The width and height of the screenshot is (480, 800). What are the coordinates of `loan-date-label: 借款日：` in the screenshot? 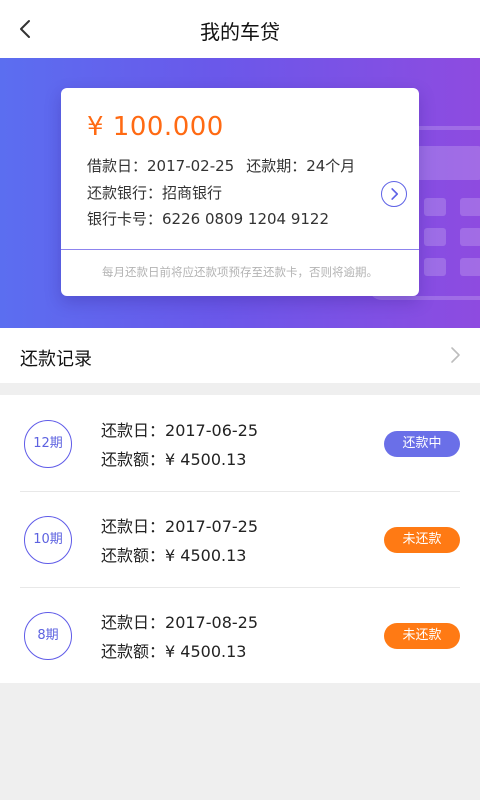 It's located at (117, 166).